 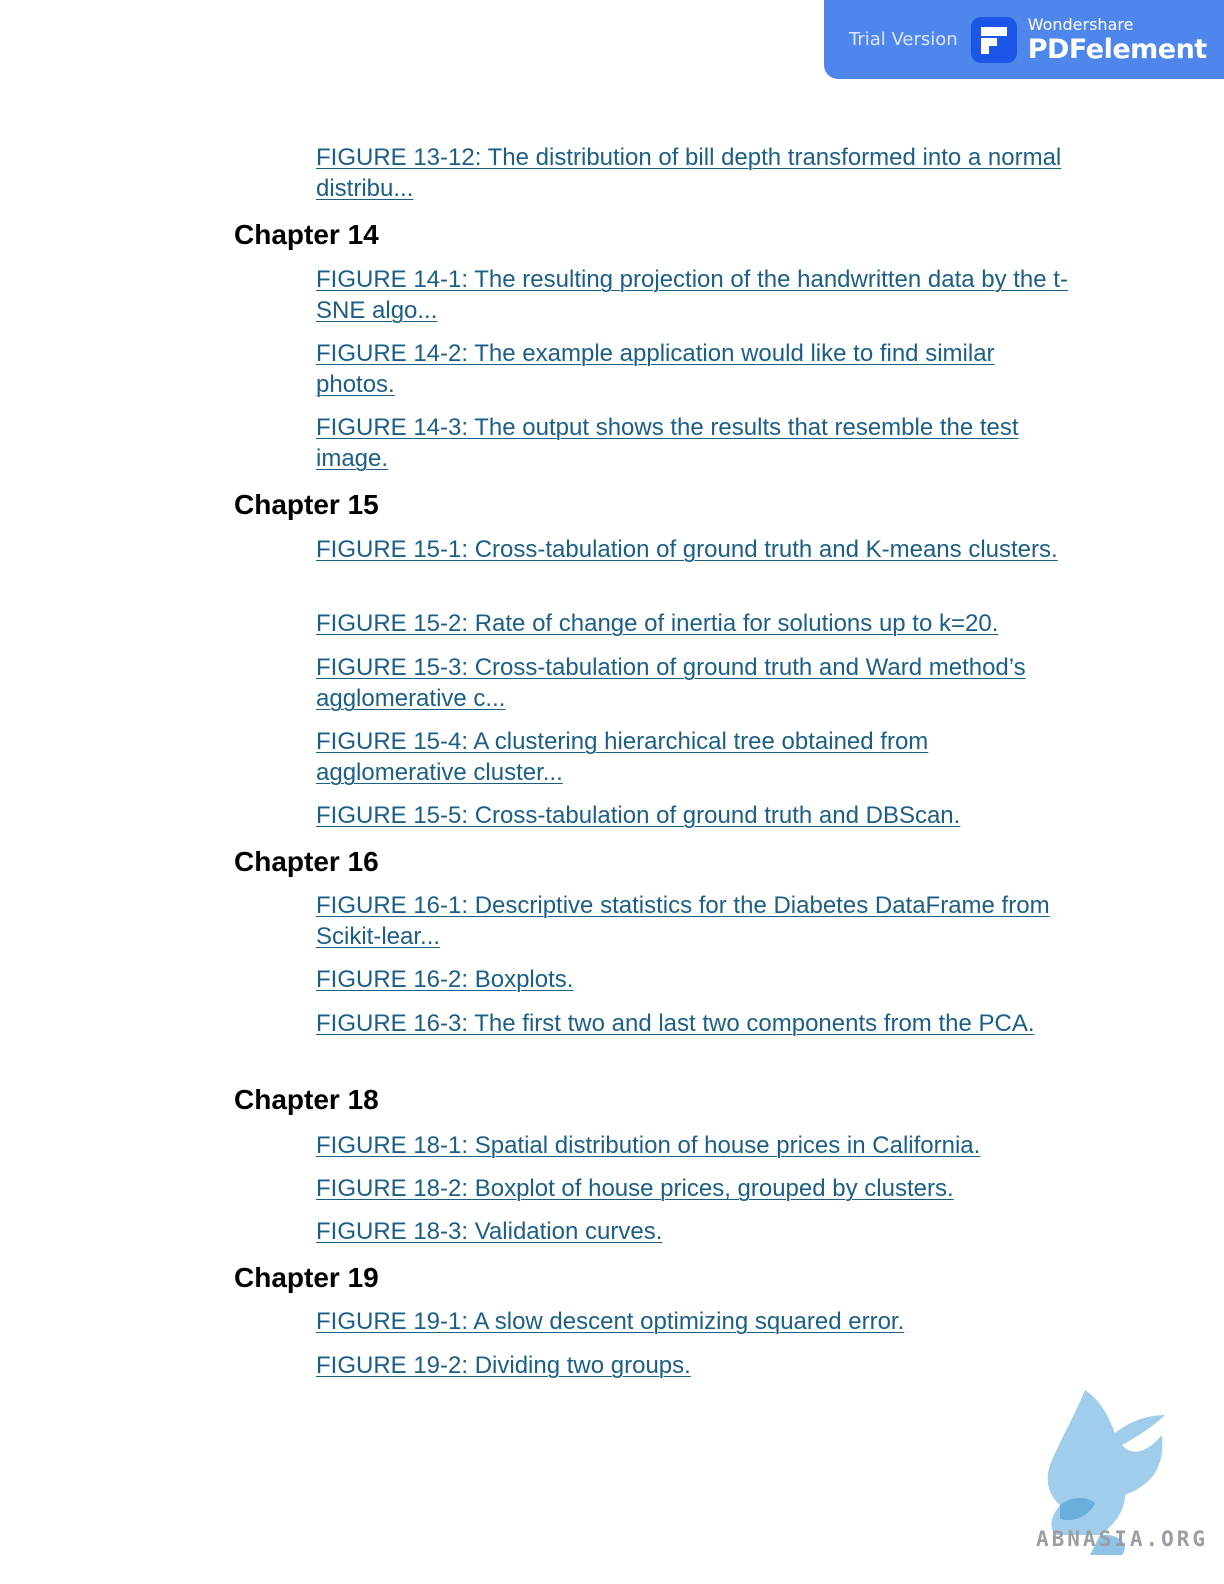 What do you see at coordinates (696, 1365) in the screenshot?
I see `figure-link: FIGURE 19-2: Dividing two groups.` at bounding box center [696, 1365].